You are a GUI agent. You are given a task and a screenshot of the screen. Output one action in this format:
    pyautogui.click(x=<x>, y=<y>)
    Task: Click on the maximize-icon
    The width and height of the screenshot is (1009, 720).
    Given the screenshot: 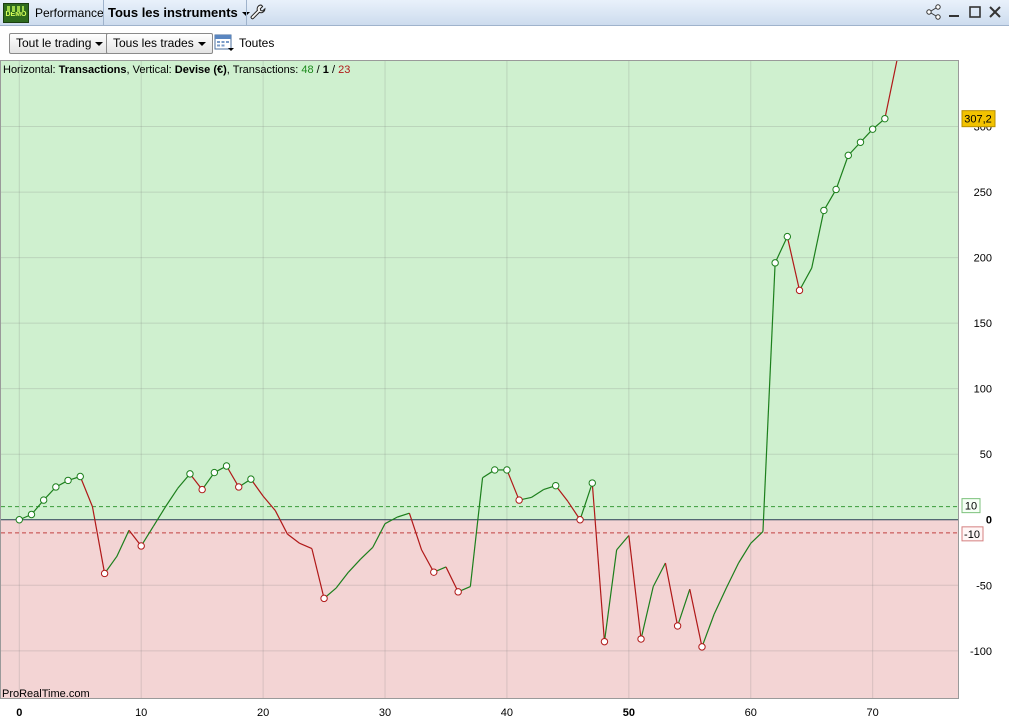 What is the action you would take?
    pyautogui.click(x=975, y=12)
    